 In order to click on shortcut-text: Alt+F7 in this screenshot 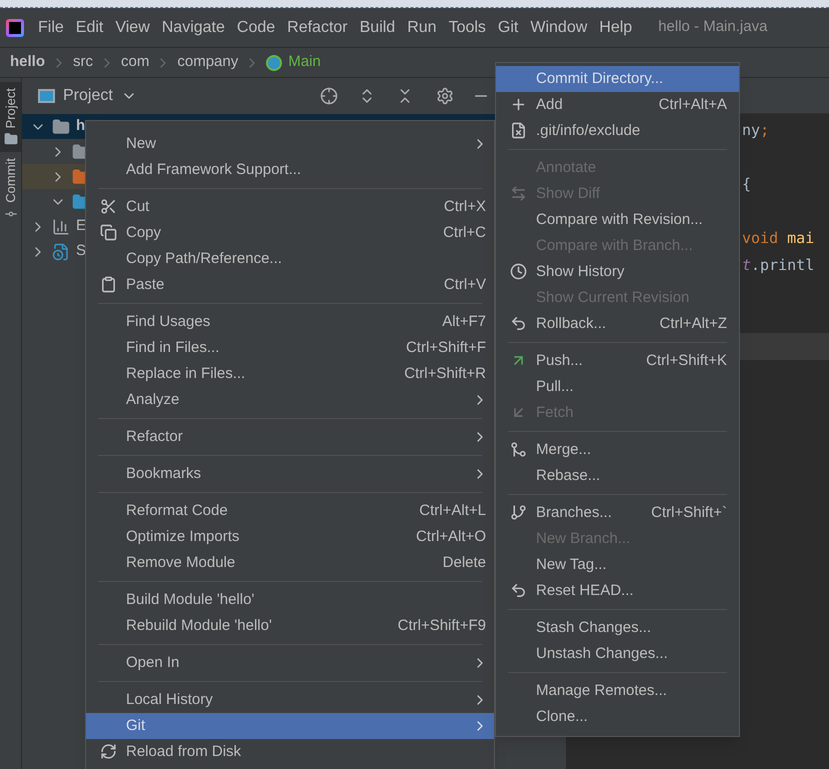, I will do `click(464, 322)`.